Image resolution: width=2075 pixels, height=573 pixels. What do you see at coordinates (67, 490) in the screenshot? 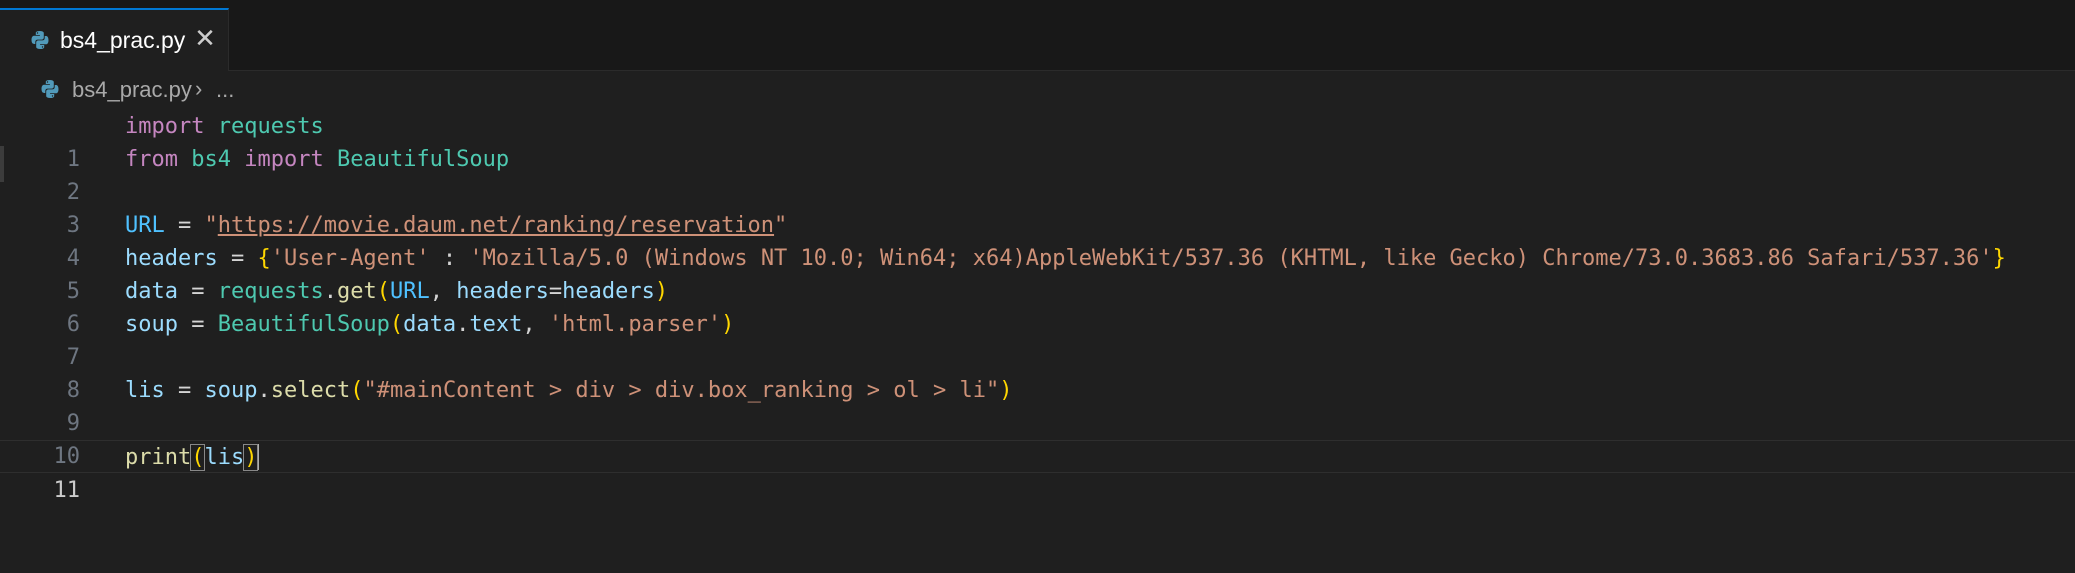
I see `line-number: 11` at bounding box center [67, 490].